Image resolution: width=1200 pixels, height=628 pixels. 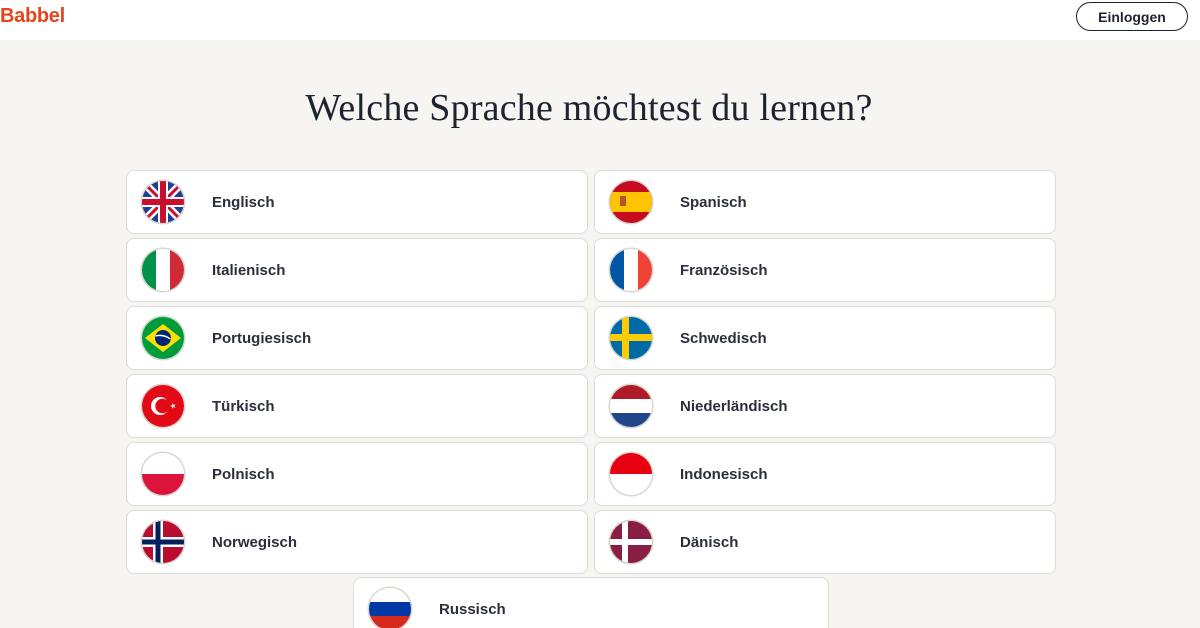 What do you see at coordinates (163, 202) in the screenshot?
I see `uk-flag-icon` at bounding box center [163, 202].